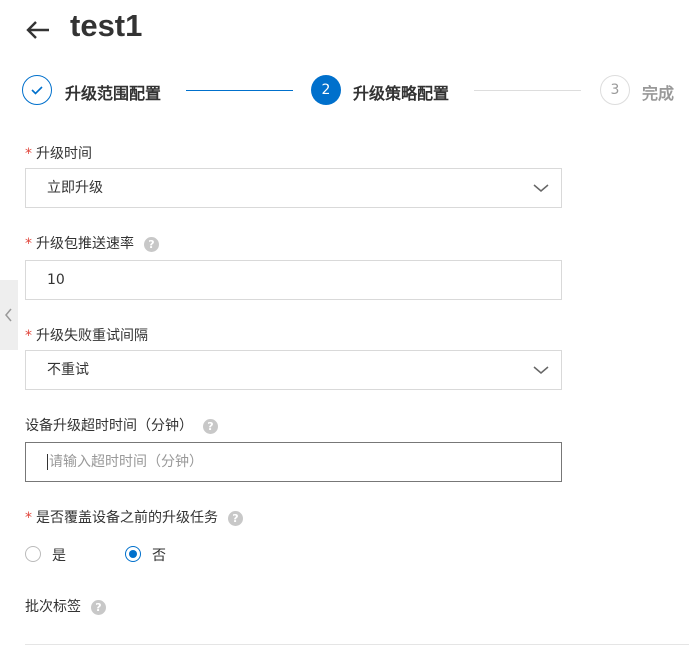  I want to click on upgrade-time-select: 立即升级, so click(293, 188).